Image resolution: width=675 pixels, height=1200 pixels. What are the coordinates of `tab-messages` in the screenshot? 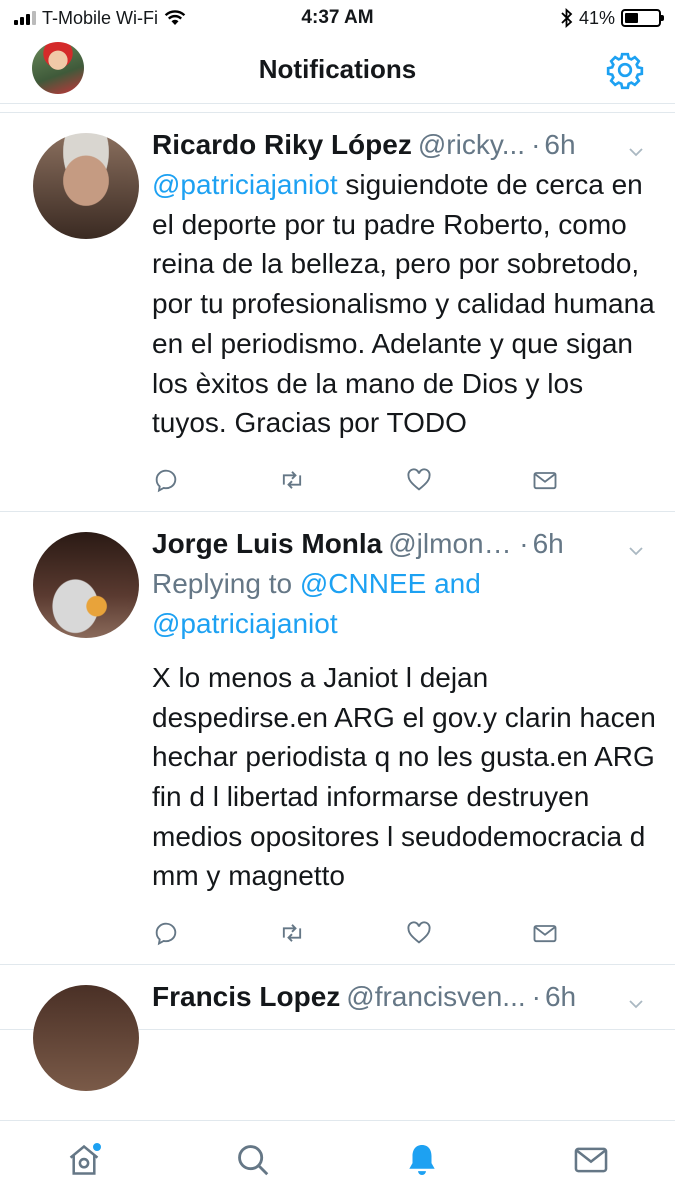 It's located at (591, 1160).